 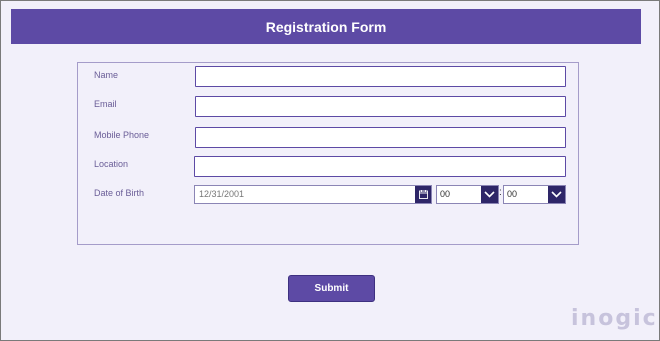 What do you see at coordinates (380, 76) in the screenshot?
I see `name-field` at bounding box center [380, 76].